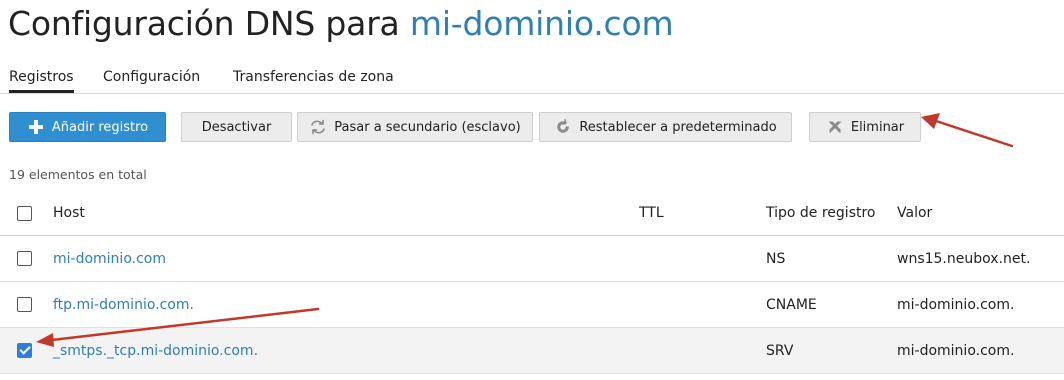  What do you see at coordinates (24, 213) in the screenshot?
I see `select-all-checkbox` at bounding box center [24, 213].